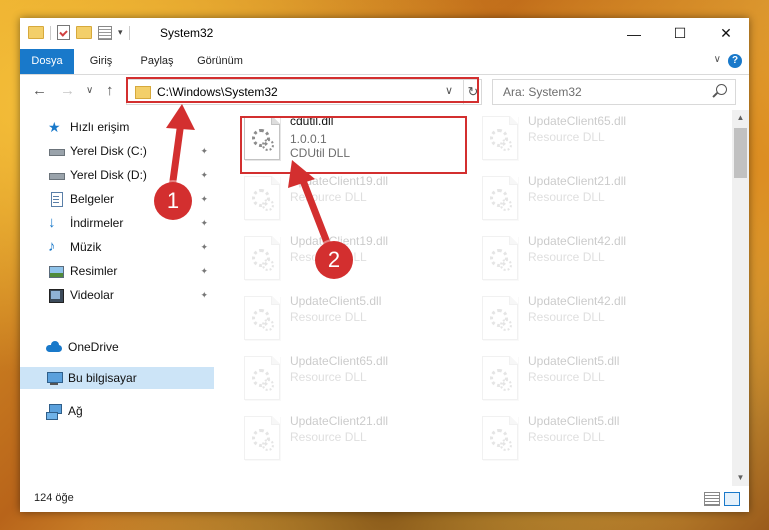  I want to click on help-icon: ?, so click(735, 61).